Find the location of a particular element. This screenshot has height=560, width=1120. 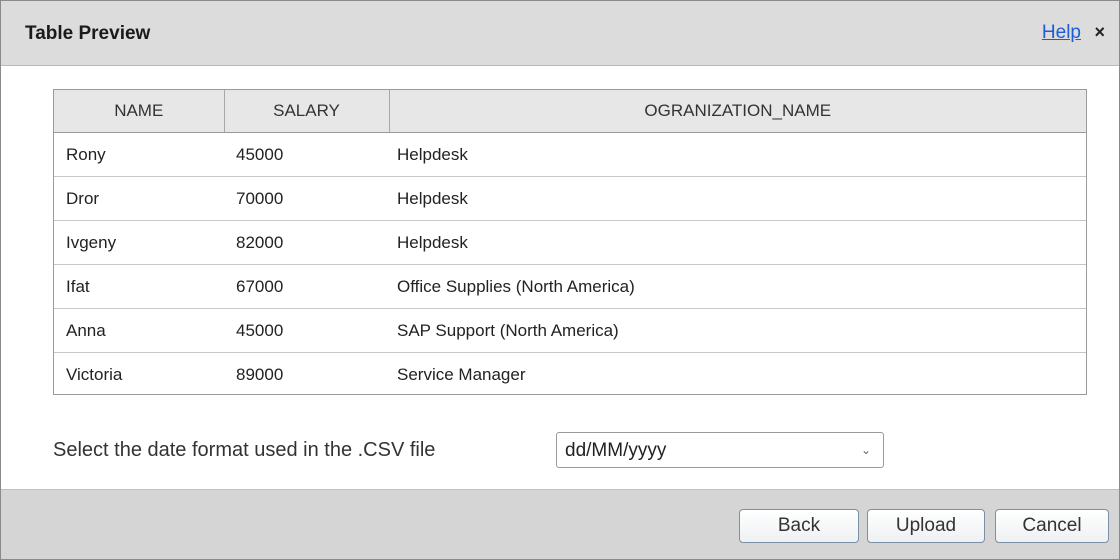

help-link: Help is located at coordinates (1061, 33).